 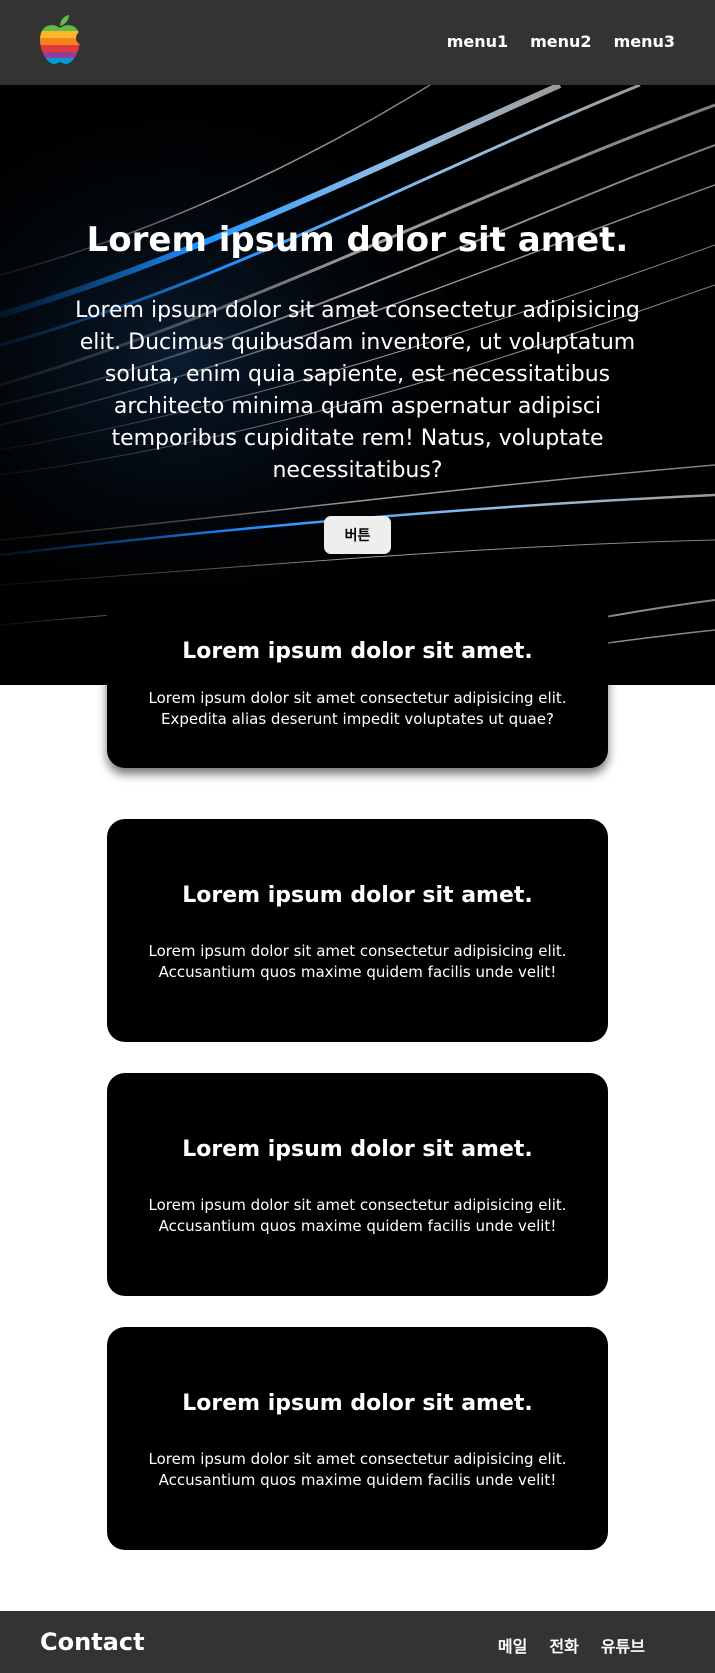 I want to click on footer-link-mail: 메일, so click(x=512, y=1645).